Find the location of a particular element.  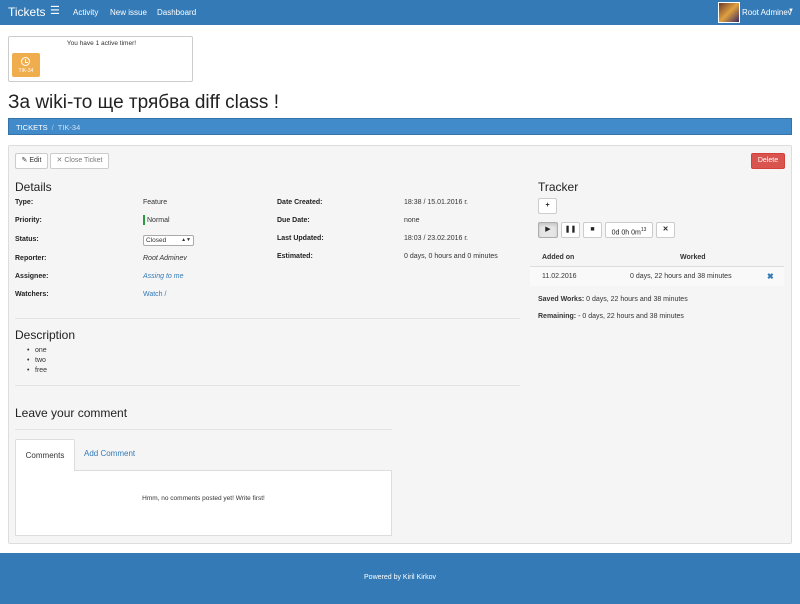

select-arrows-icon: ▲▼ is located at coordinates (186, 240).